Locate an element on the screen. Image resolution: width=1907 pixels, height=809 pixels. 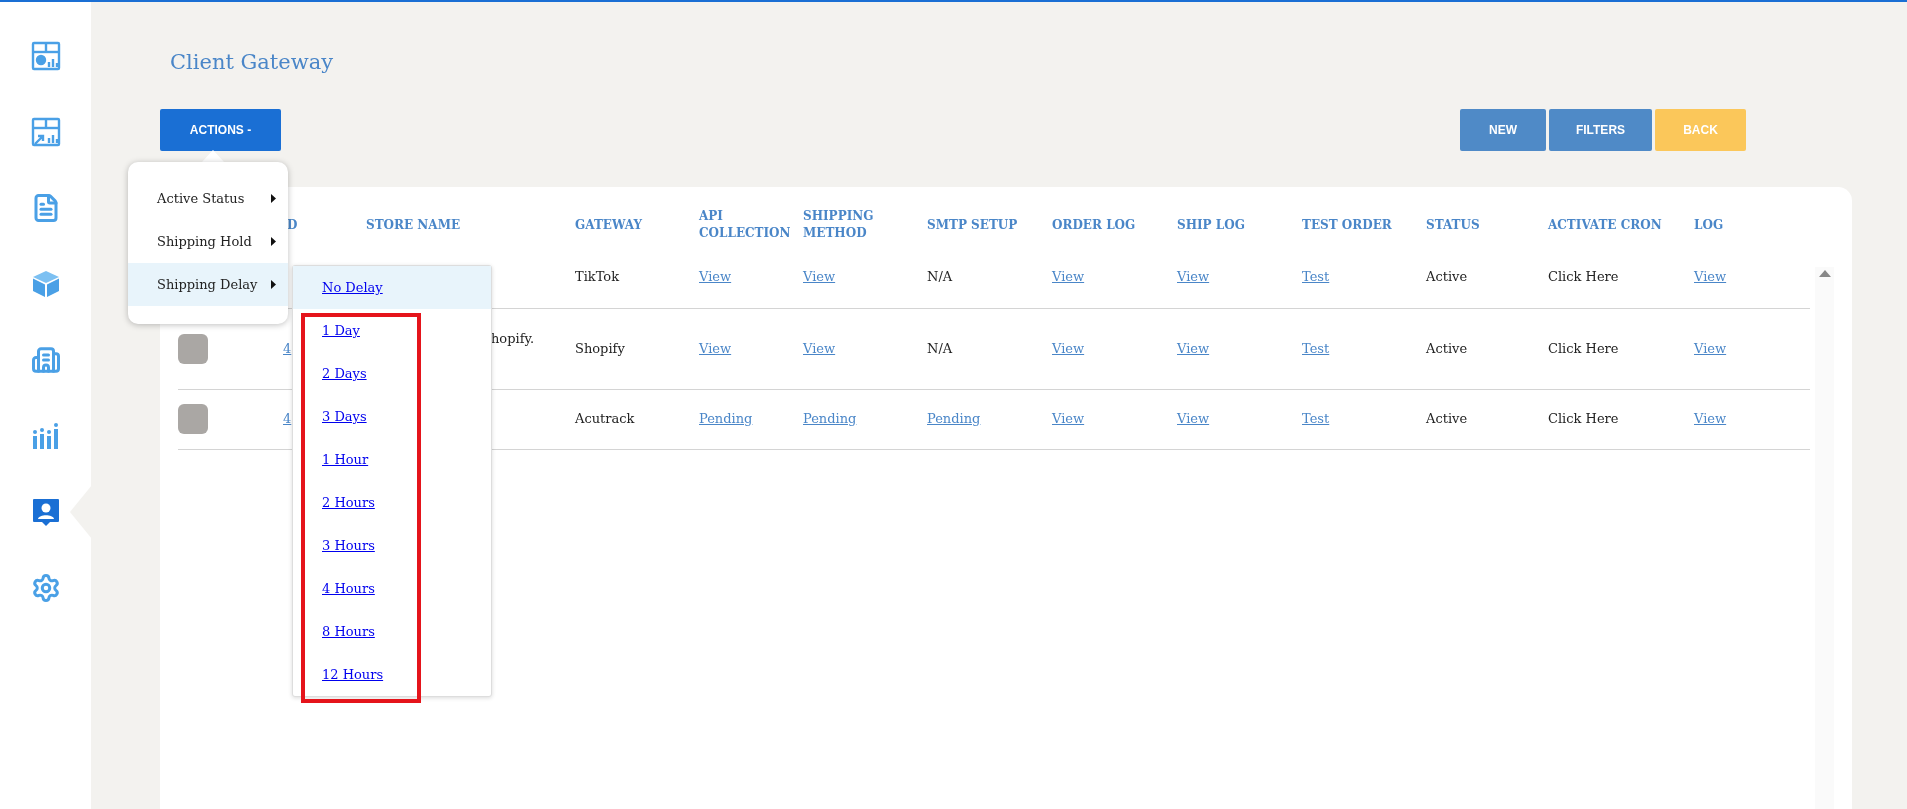
toolbar-button: NEW is located at coordinates (1503, 130).